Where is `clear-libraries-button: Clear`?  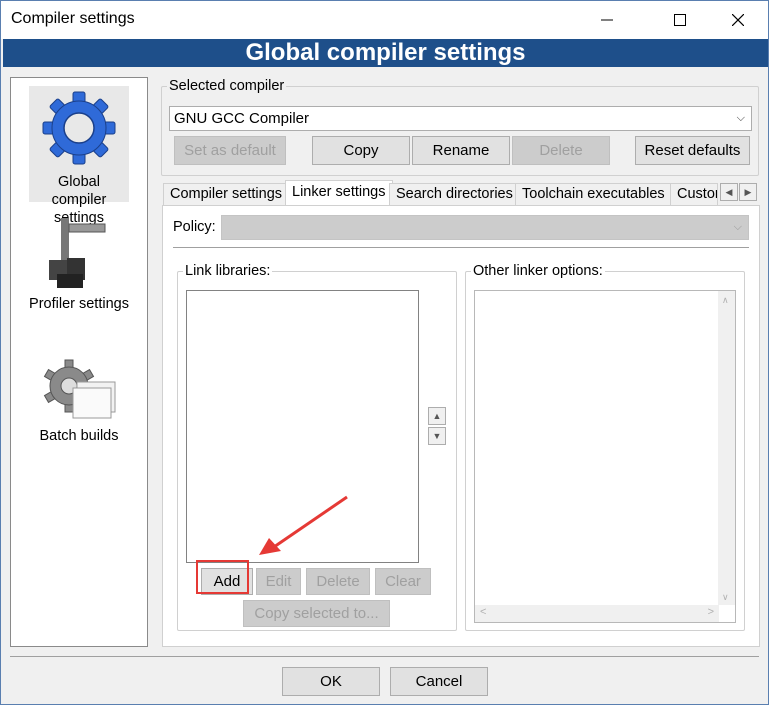
clear-libraries-button: Clear is located at coordinates (403, 581).